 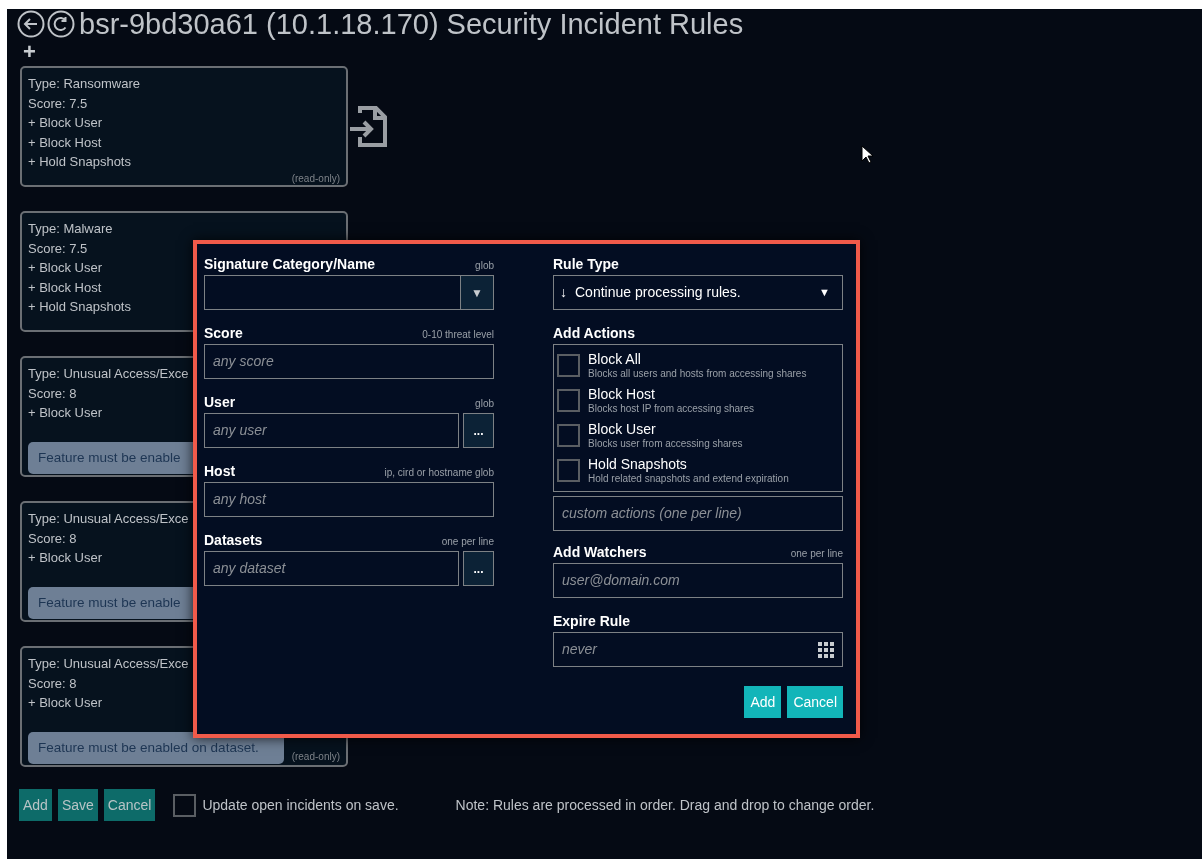 I want to click on action-description: Blocks all users and hosts from accessing shares, so click(x=697, y=373).